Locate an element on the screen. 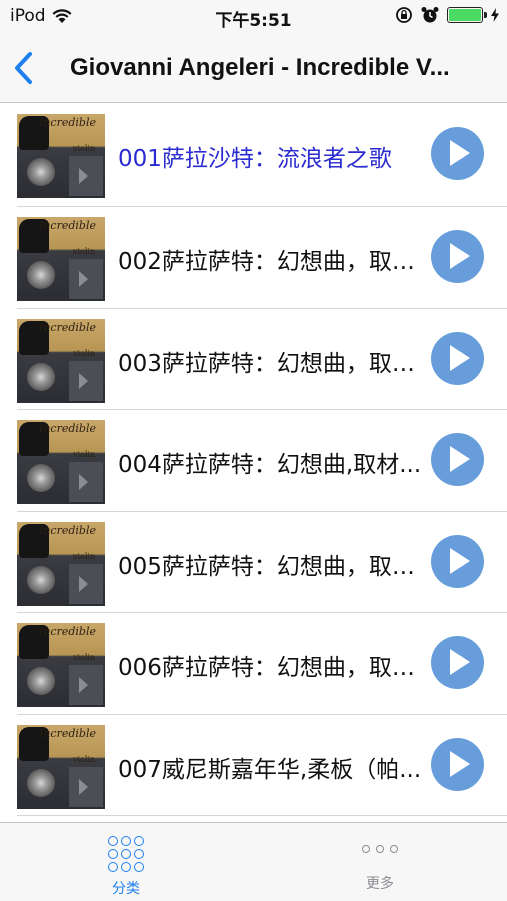 The image size is (507, 901). more-icon is located at coordinates (380, 849).